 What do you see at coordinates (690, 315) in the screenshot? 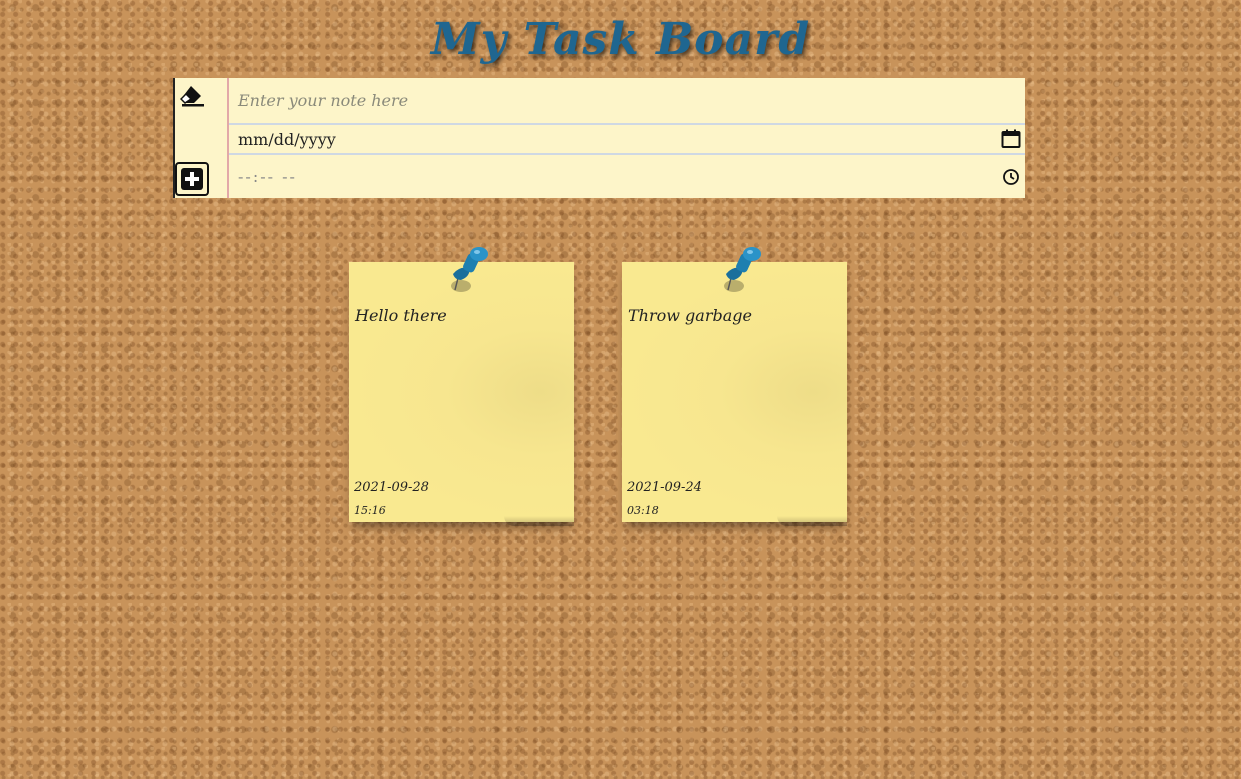
I see `note-text: Throw garbage` at bounding box center [690, 315].